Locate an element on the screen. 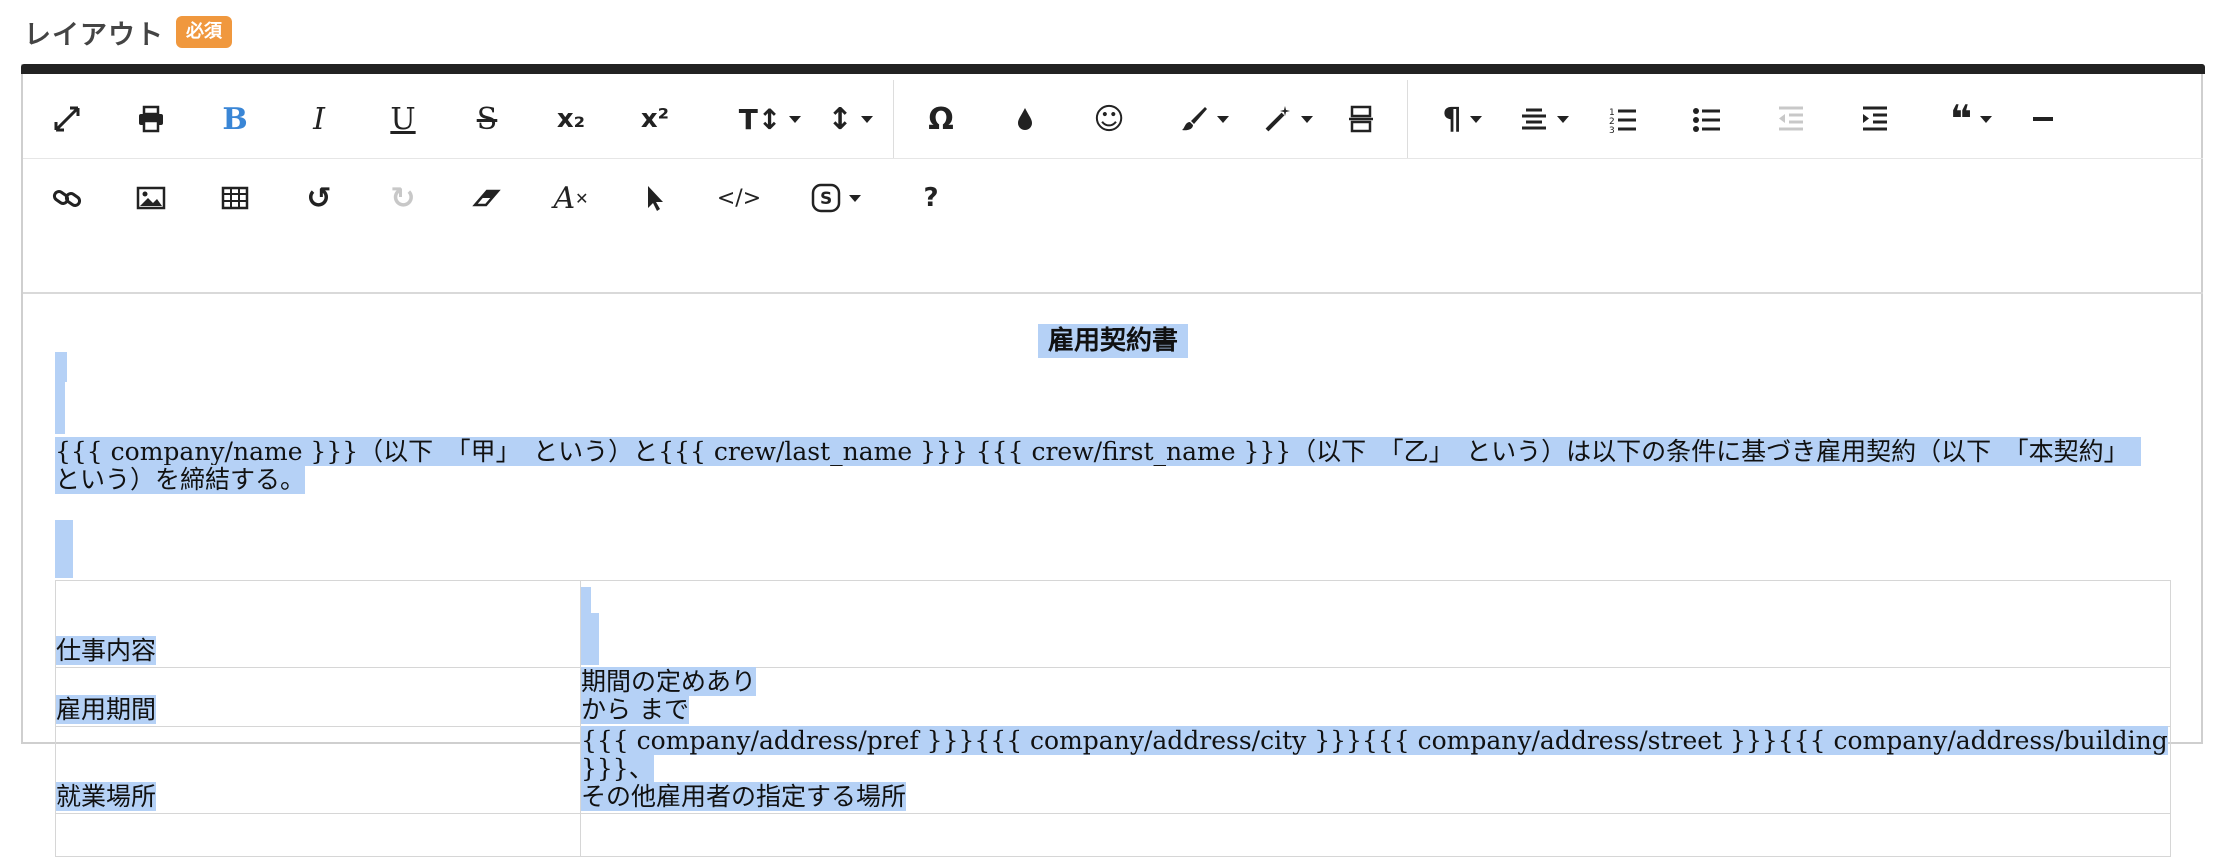 The width and height of the screenshot is (2224, 857). paragraph-format-icon: ¶ is located at coordinates (1462, 119).